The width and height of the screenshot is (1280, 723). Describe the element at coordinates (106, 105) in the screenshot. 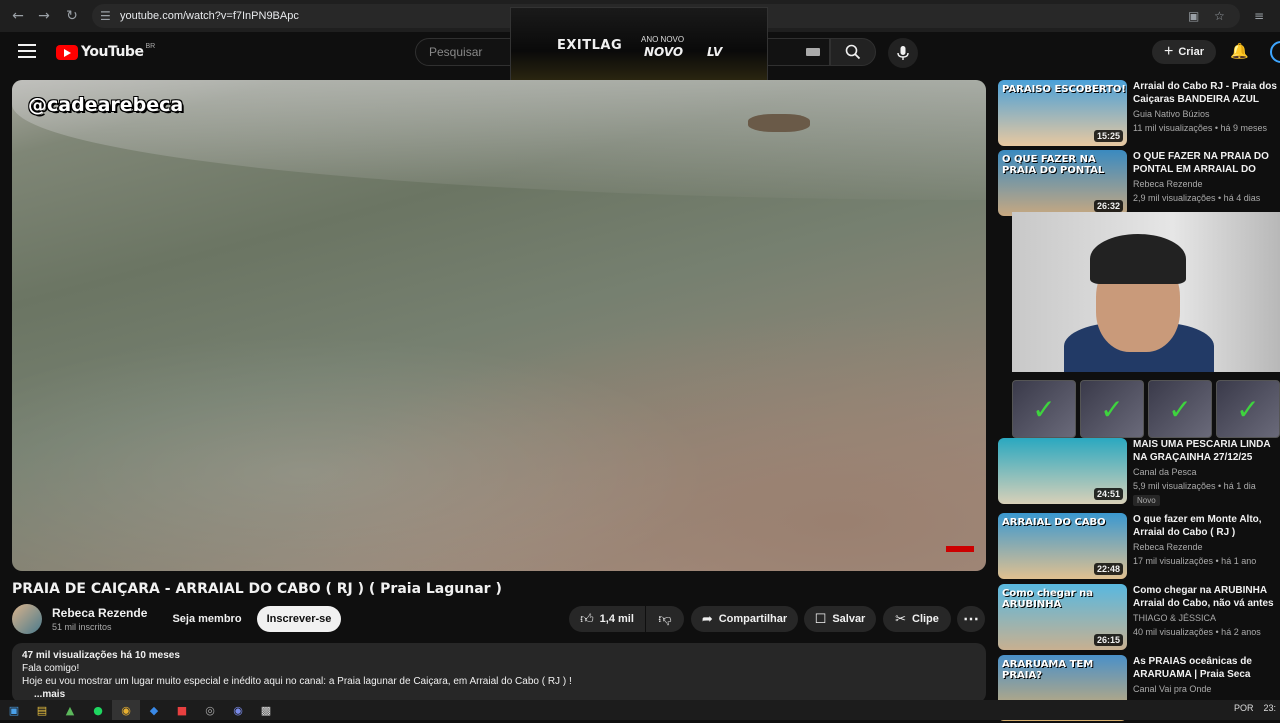

I see `video-watermark: @cadearebeca` at that location.